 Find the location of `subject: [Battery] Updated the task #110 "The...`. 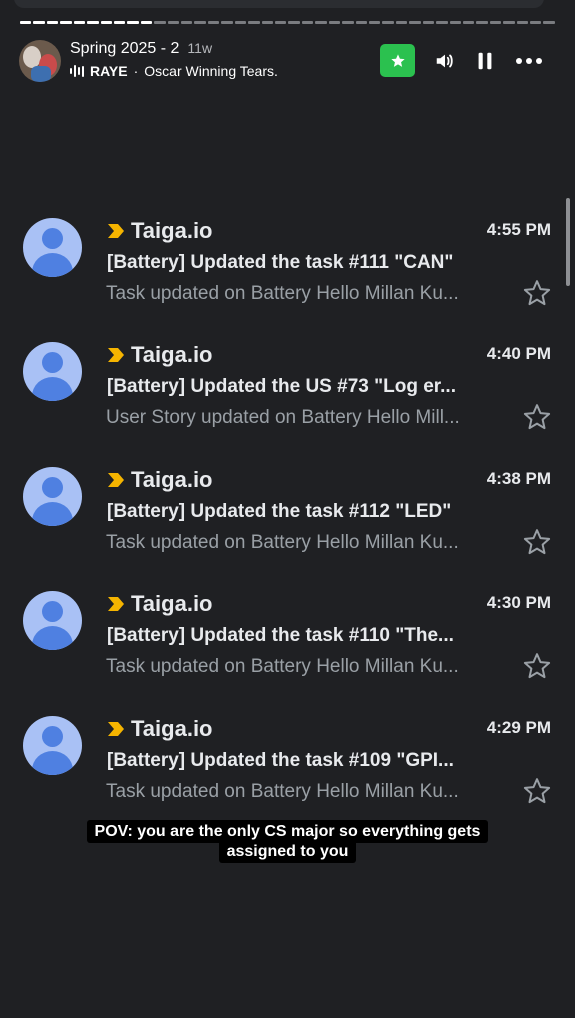

subject: [Battery] Updated the task #110 "The... is located at coordinates (280, 635).